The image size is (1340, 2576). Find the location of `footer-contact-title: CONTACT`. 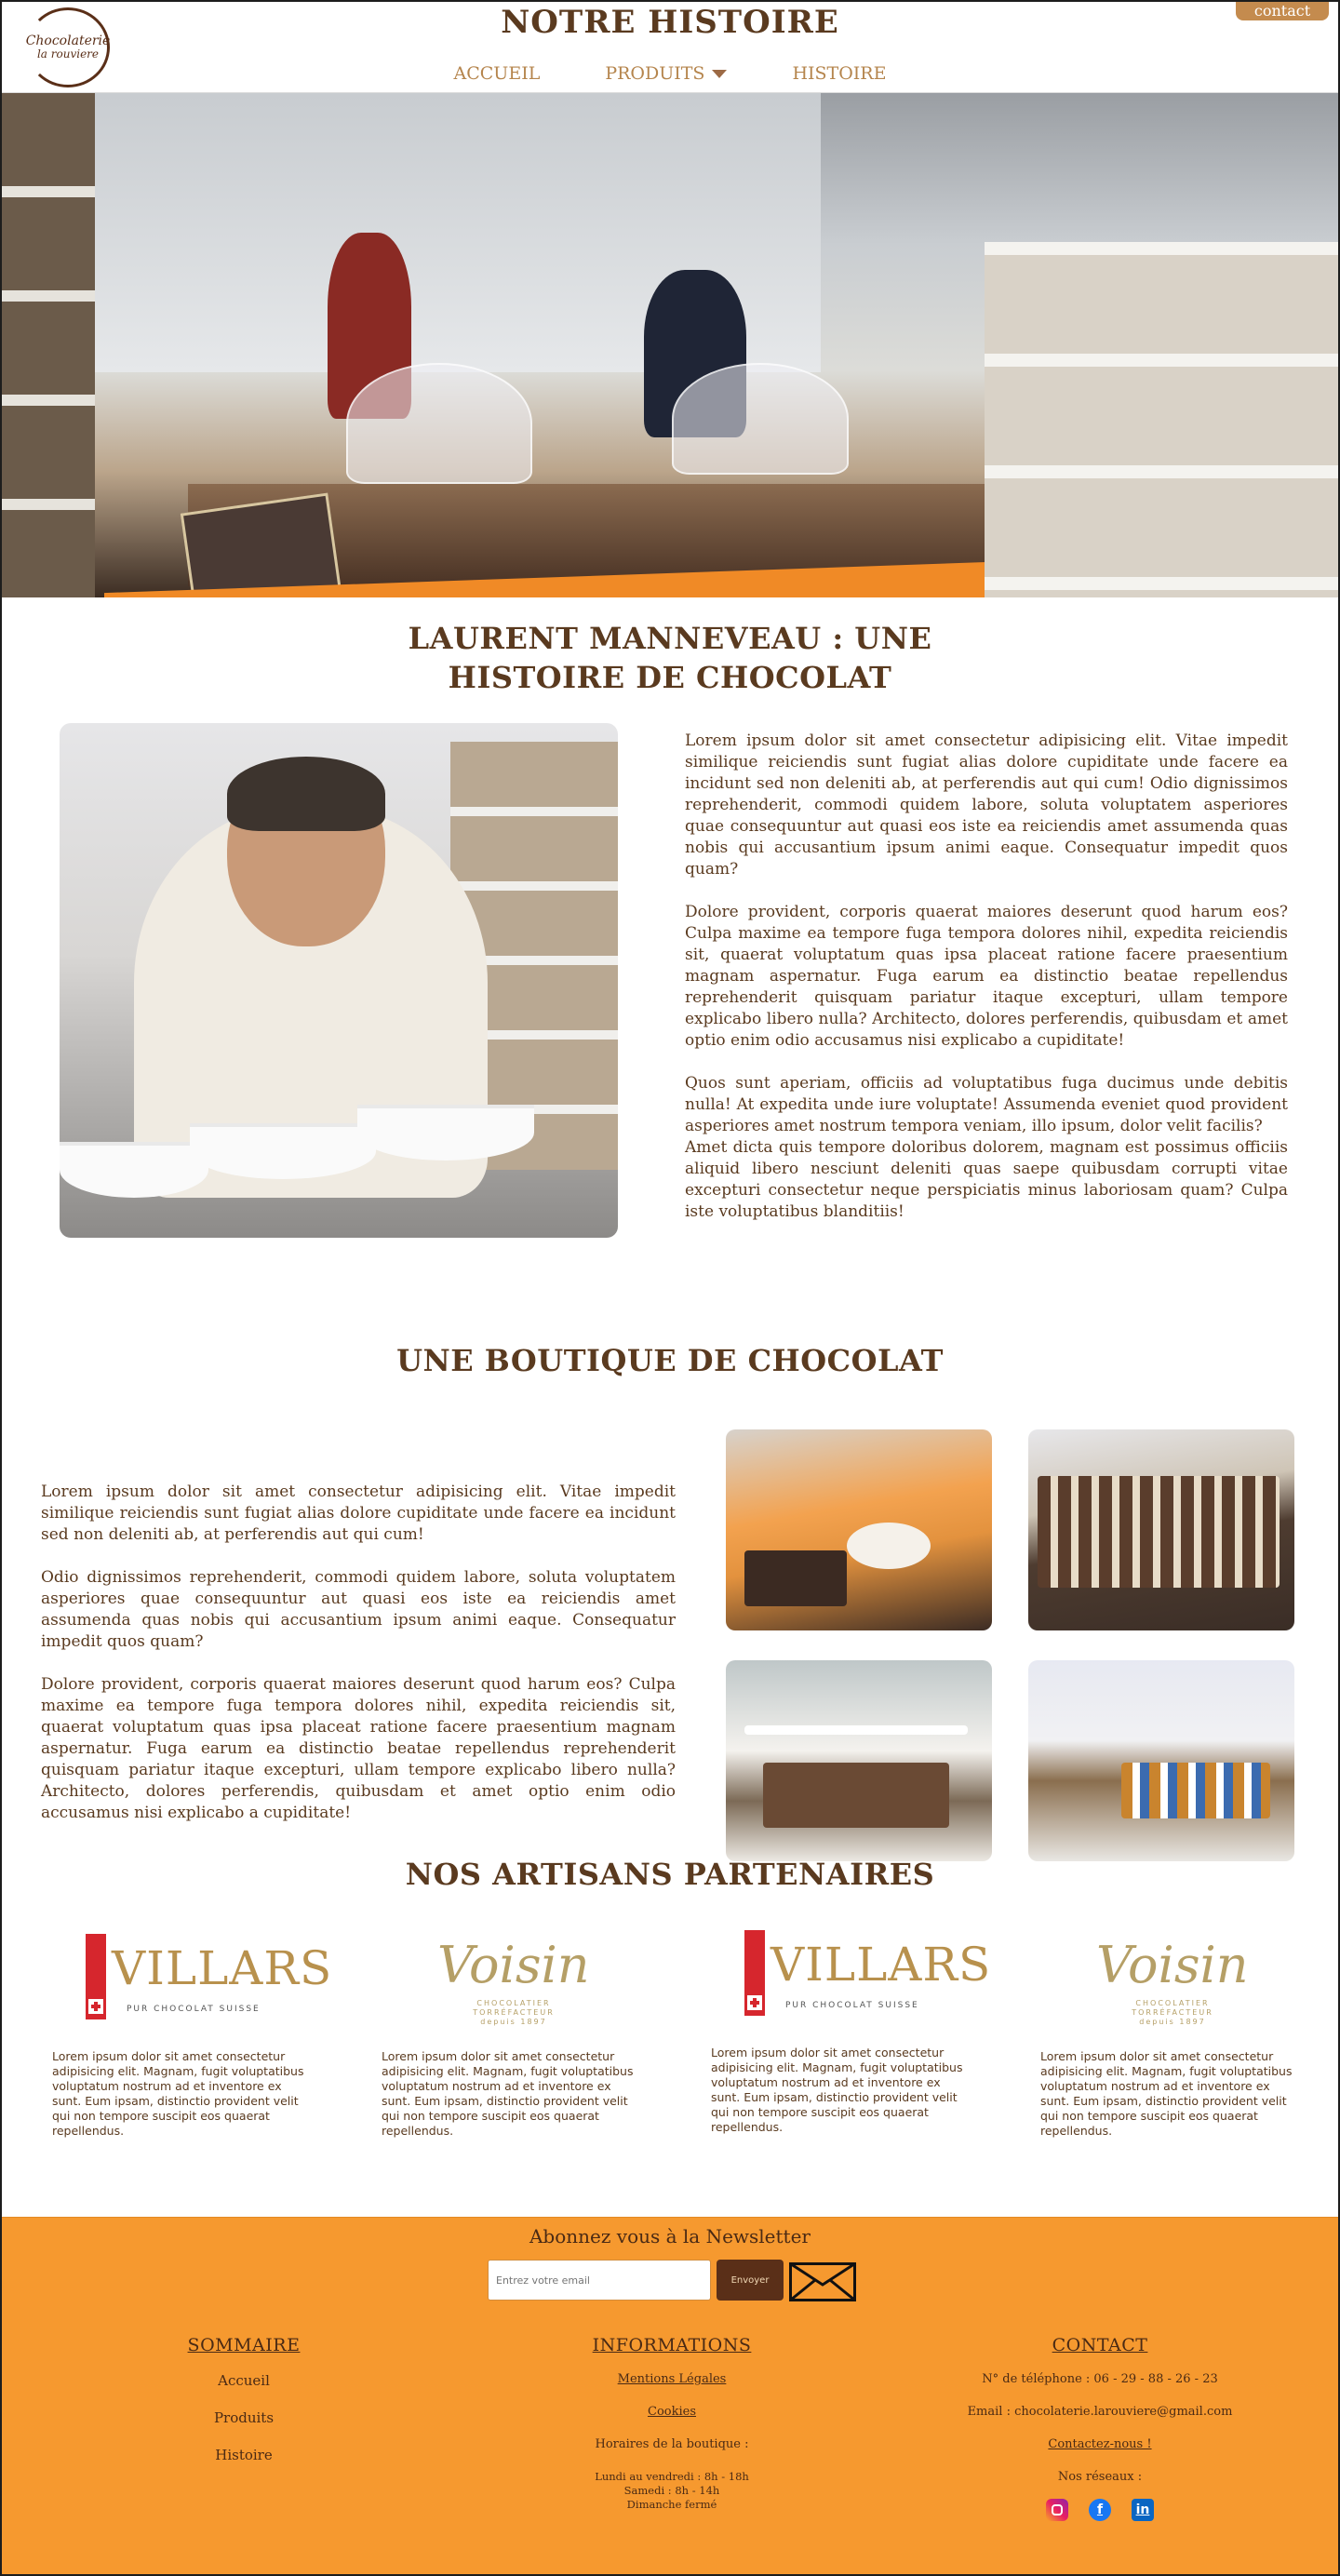

footer-contact-title: CONTACT is located at coordinates (1100, 2345).